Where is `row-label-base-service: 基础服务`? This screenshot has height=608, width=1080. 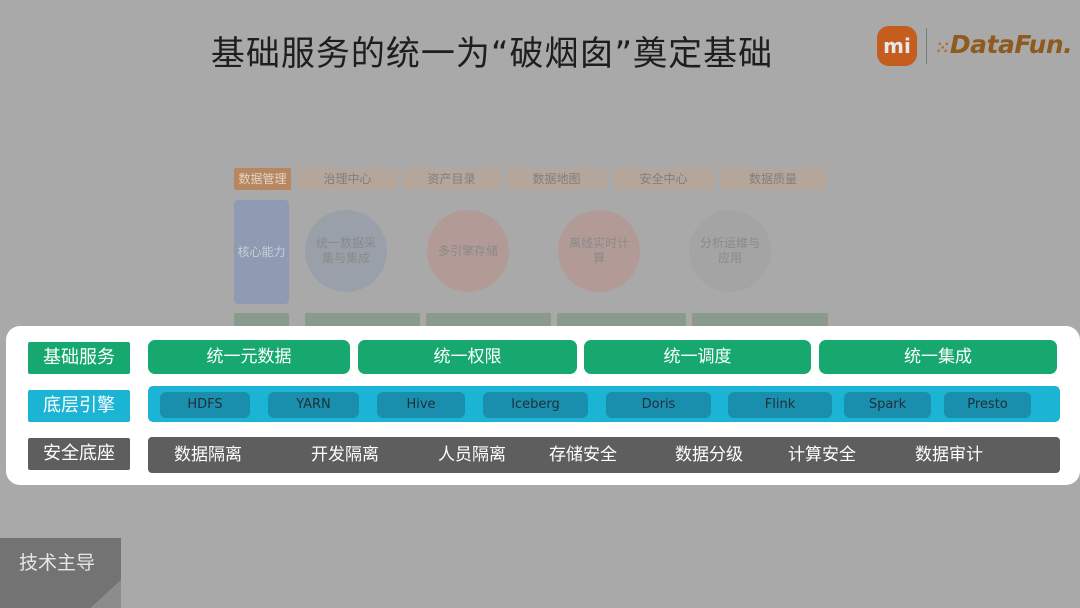
row-label-base-service: 基础服务 is located at coordinates (79, 358).